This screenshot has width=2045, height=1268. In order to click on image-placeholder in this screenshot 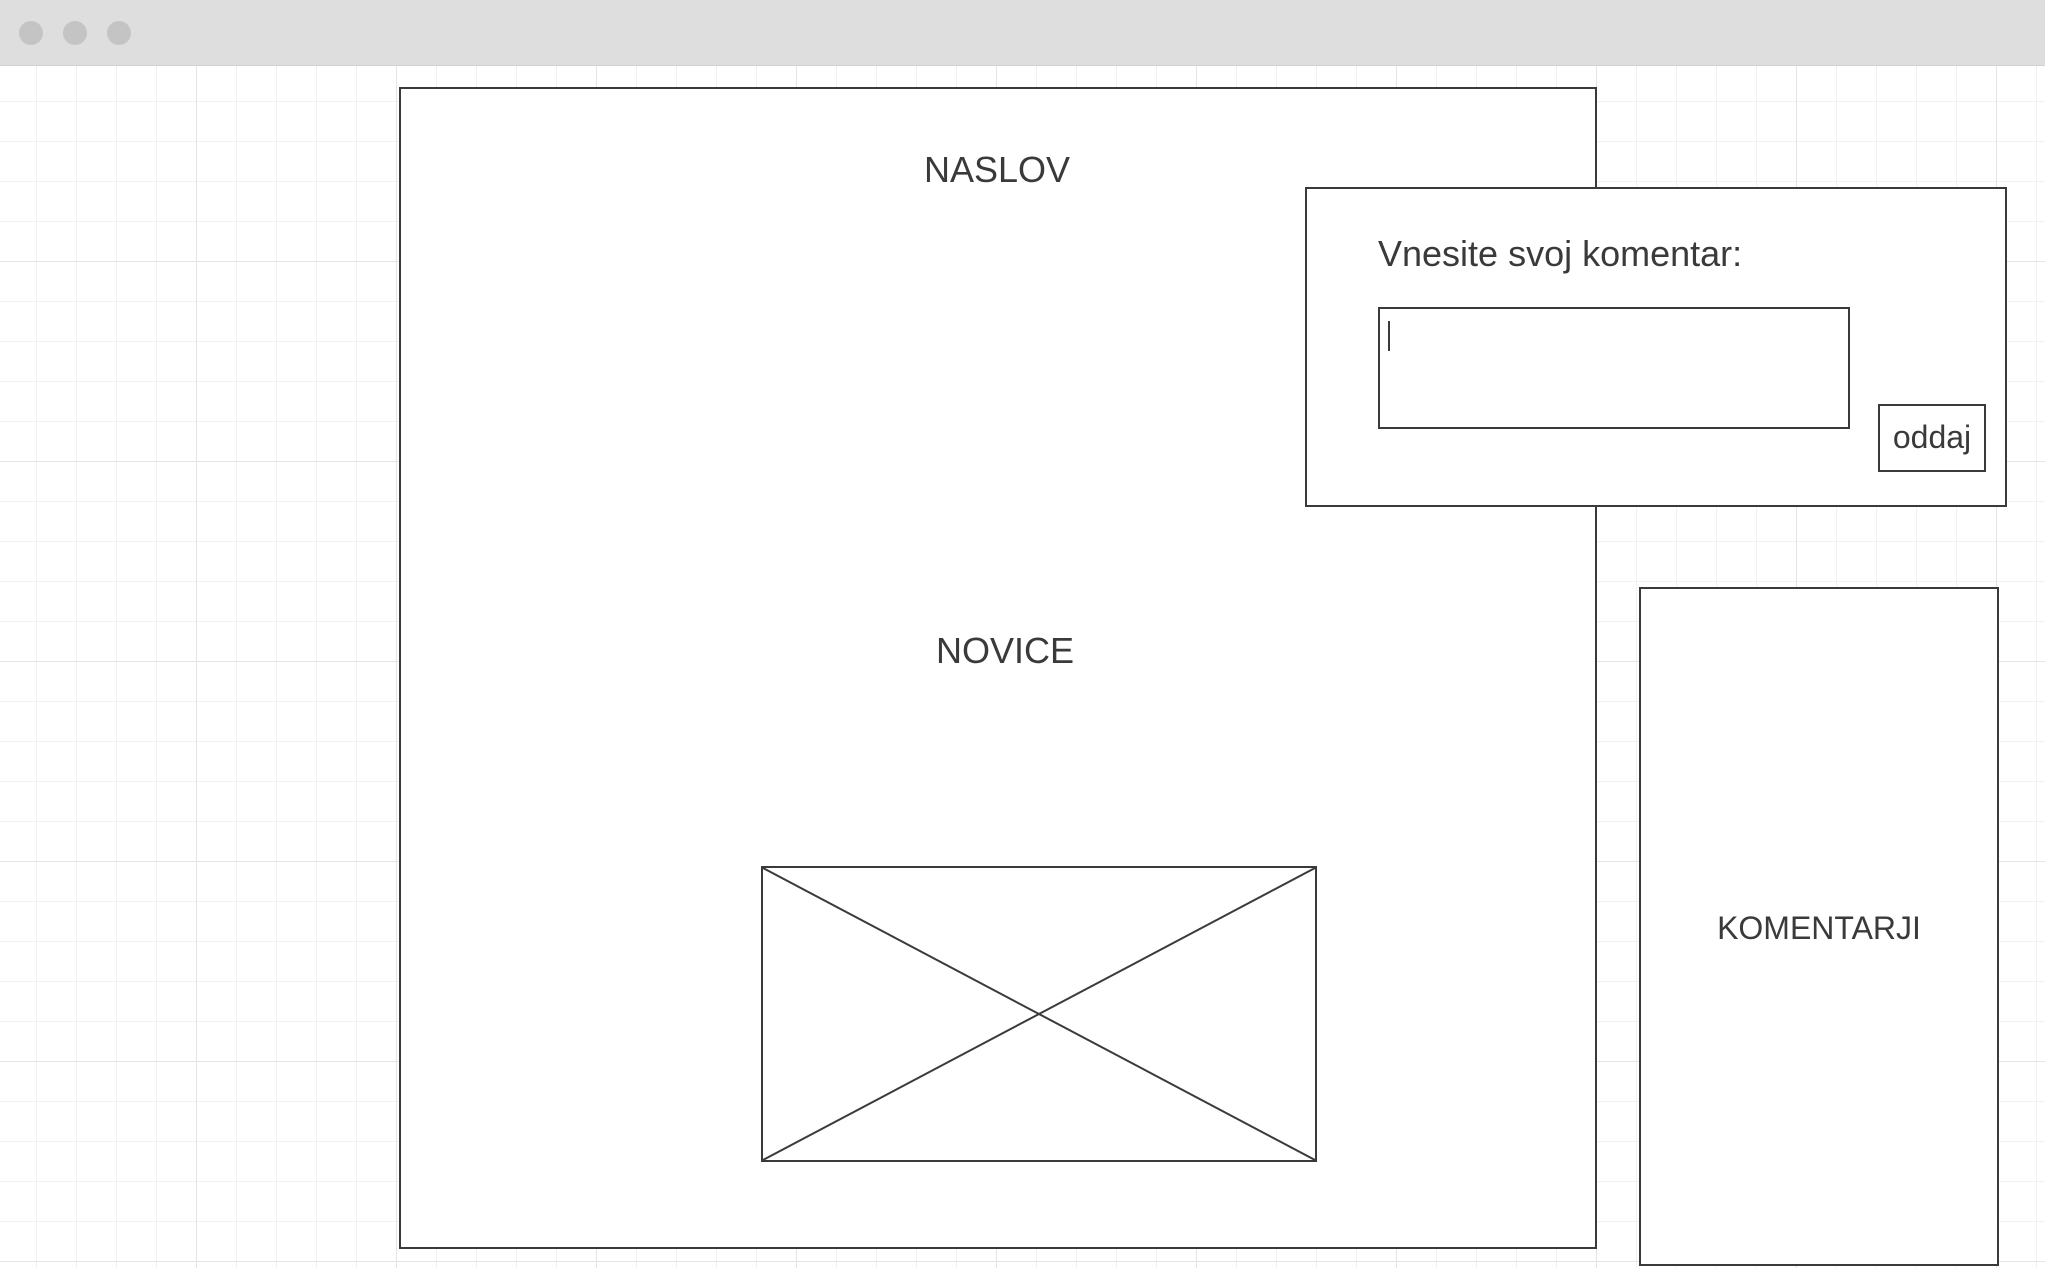, I will do `click(1039, 1014)`.